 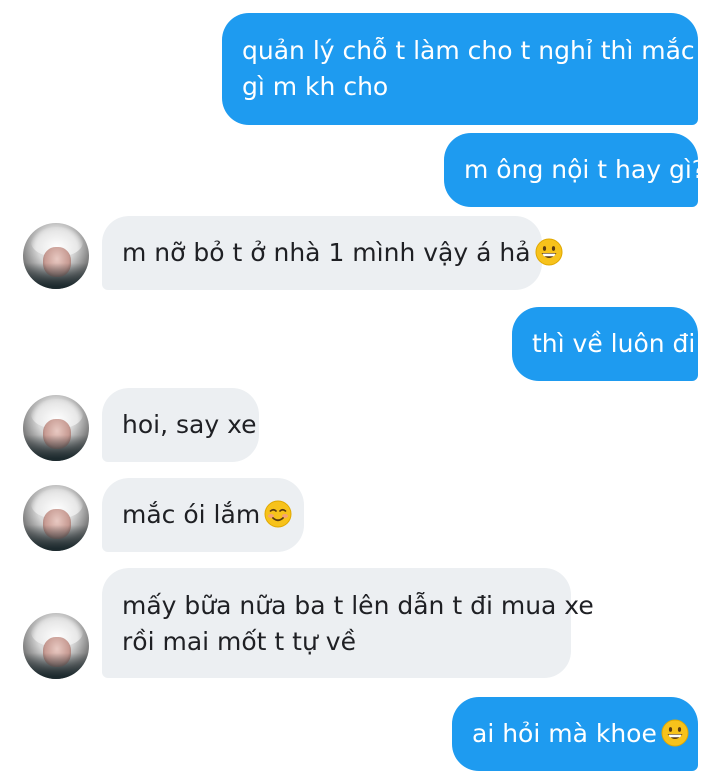 What do you see at coordinates (315, 86) in the screenshot?
I see `message-text-line: gì m kh cho` at bounding box center [315, 86].